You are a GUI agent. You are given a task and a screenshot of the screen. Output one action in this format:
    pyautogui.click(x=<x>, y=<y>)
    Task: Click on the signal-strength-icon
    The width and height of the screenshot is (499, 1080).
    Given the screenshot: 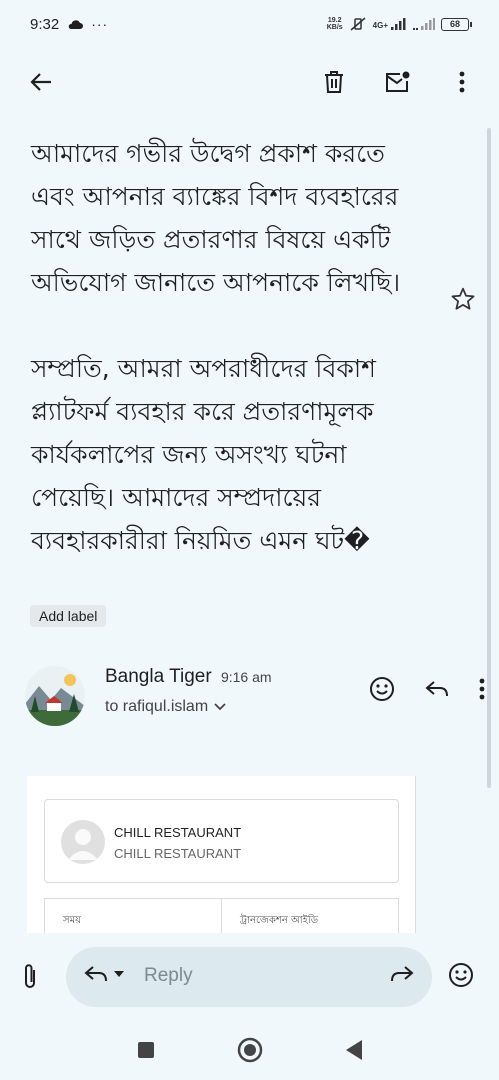 What is the action you would take?
    pyautogui.click(x=398, y=24)
    